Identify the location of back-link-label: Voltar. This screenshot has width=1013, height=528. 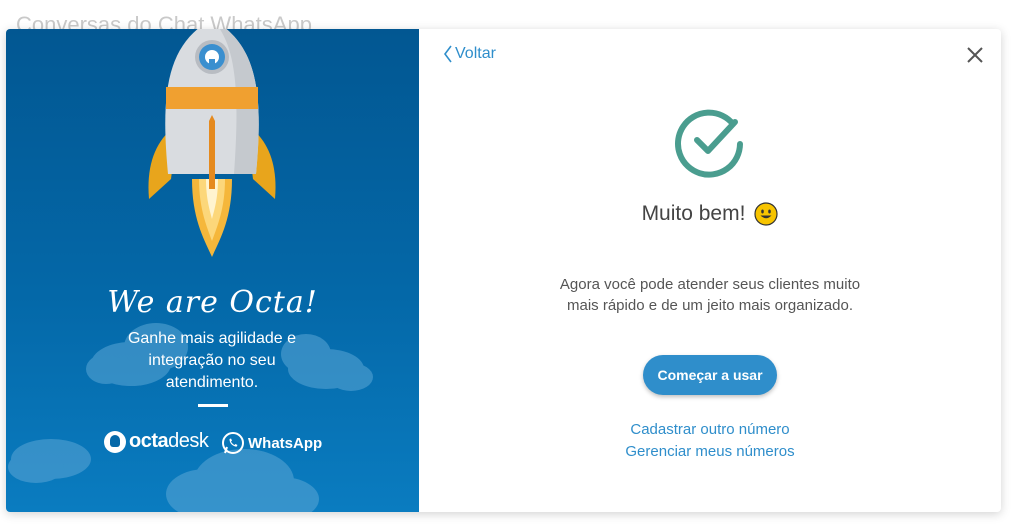
(475, 53).